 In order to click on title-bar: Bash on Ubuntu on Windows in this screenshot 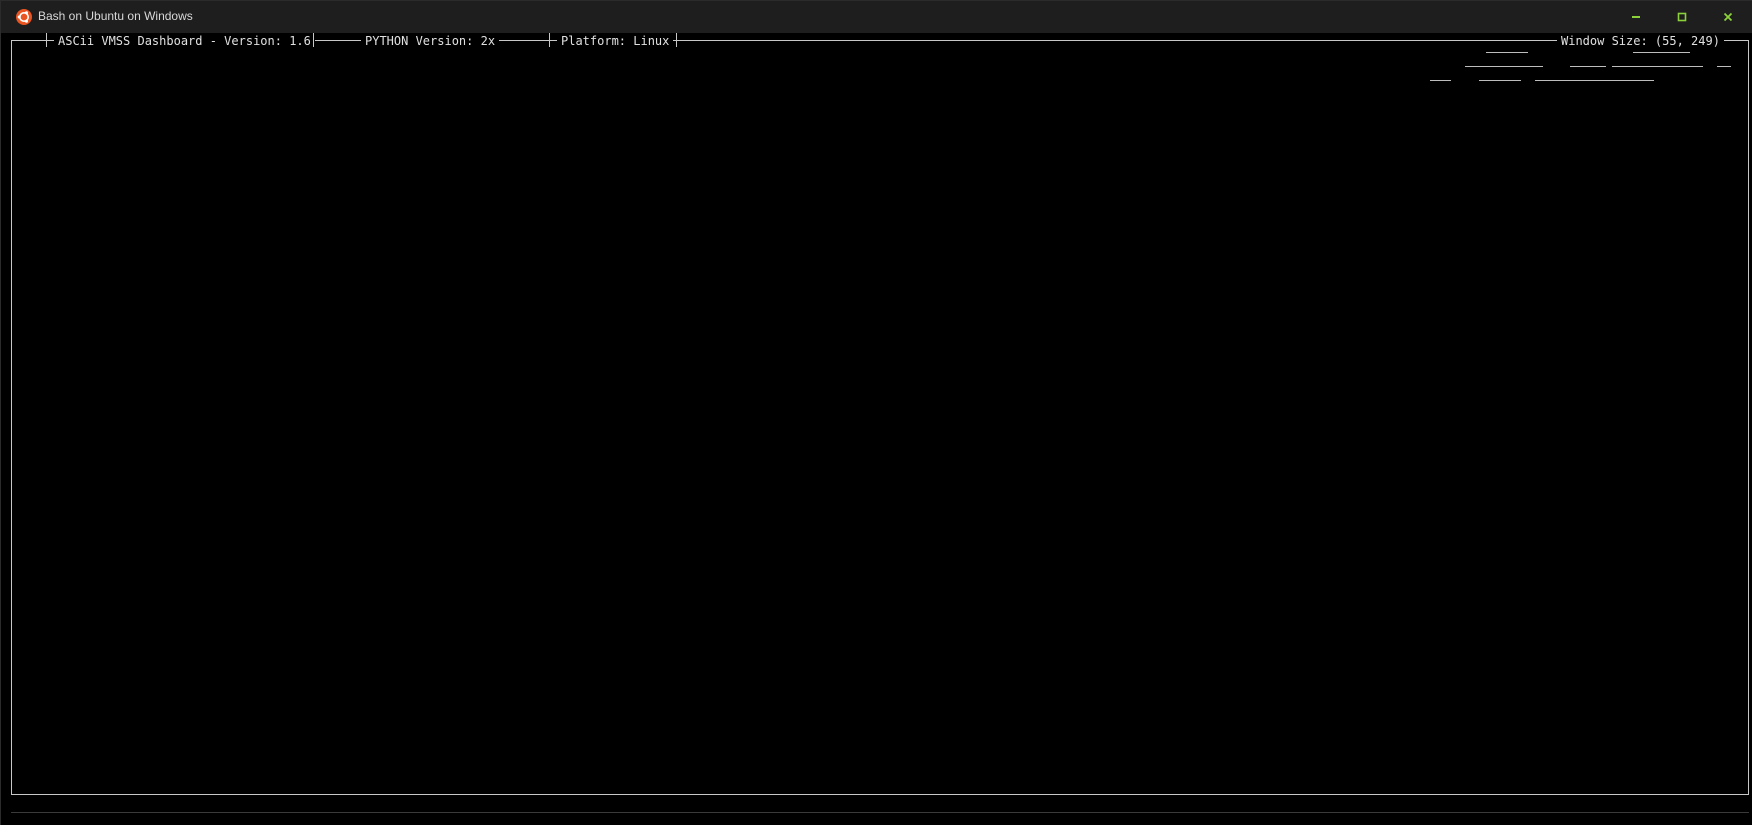, I will do `click(876, 17)`.